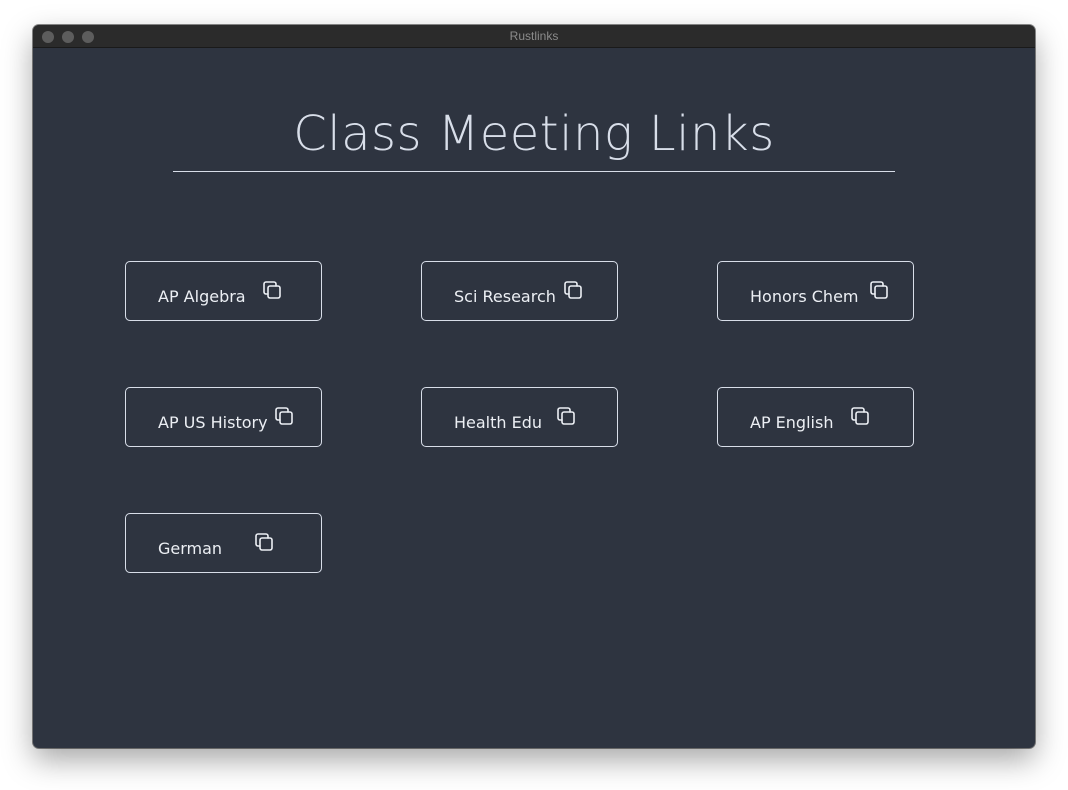 The width and height of the screenshot is (1068, 790). What do you see at coordinates (534, 134) in the screenshot?
I see `page-title: Class Meeting Links` at bounding box center [534, 134].